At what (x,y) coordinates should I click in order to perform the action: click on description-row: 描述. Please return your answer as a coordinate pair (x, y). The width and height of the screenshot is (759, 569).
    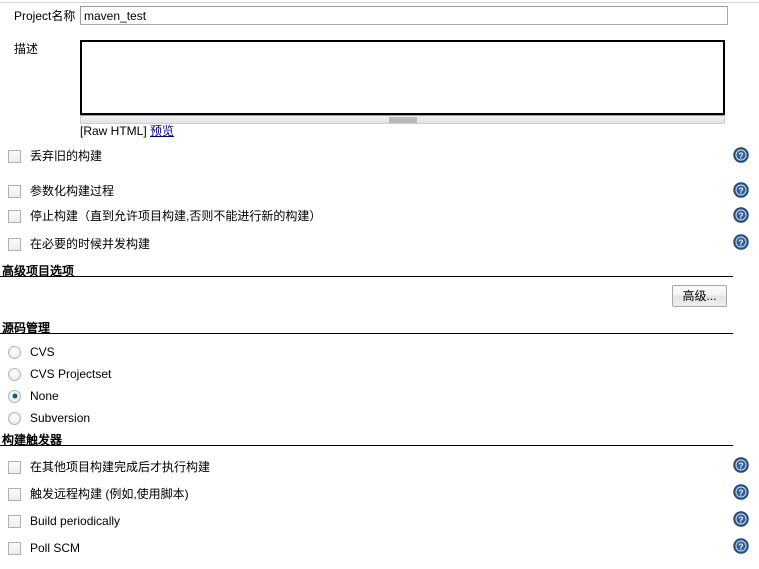
    Looking at the image, I should click on (369, 82).